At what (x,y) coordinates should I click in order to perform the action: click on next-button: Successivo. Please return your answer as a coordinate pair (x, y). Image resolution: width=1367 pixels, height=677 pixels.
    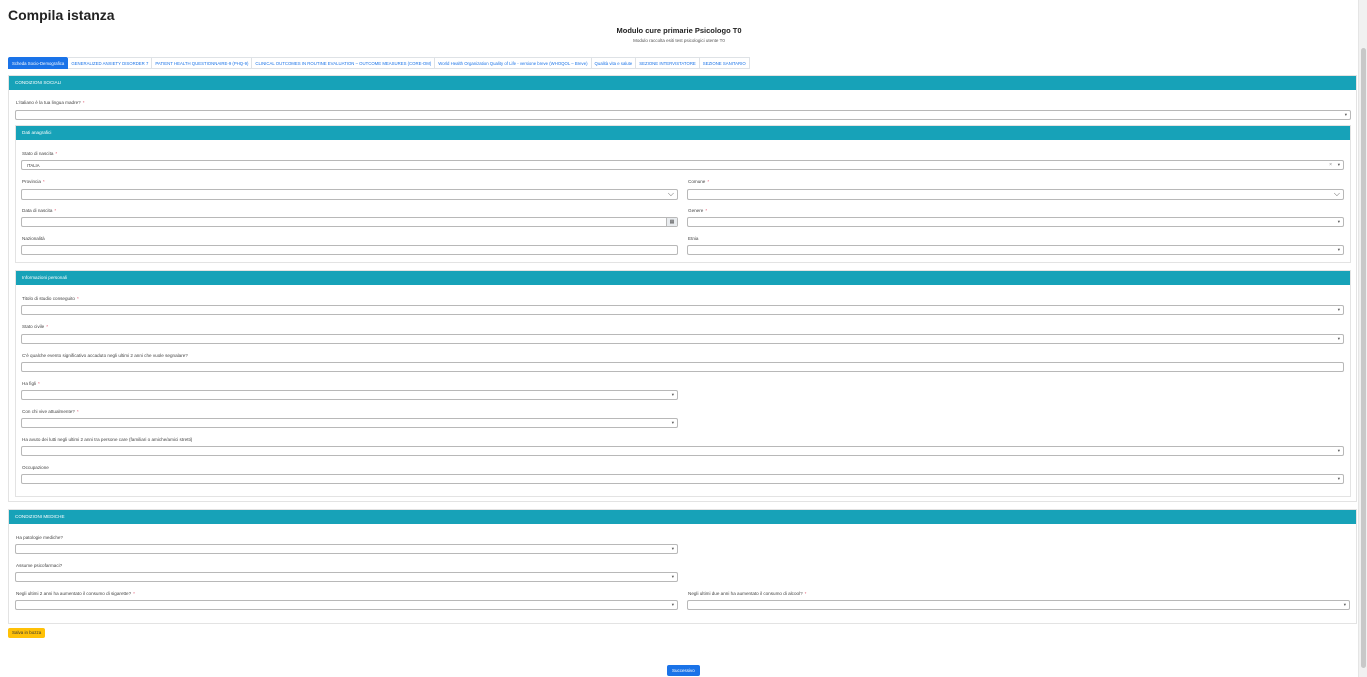
    Looking at the image, I should click on (683, 670).